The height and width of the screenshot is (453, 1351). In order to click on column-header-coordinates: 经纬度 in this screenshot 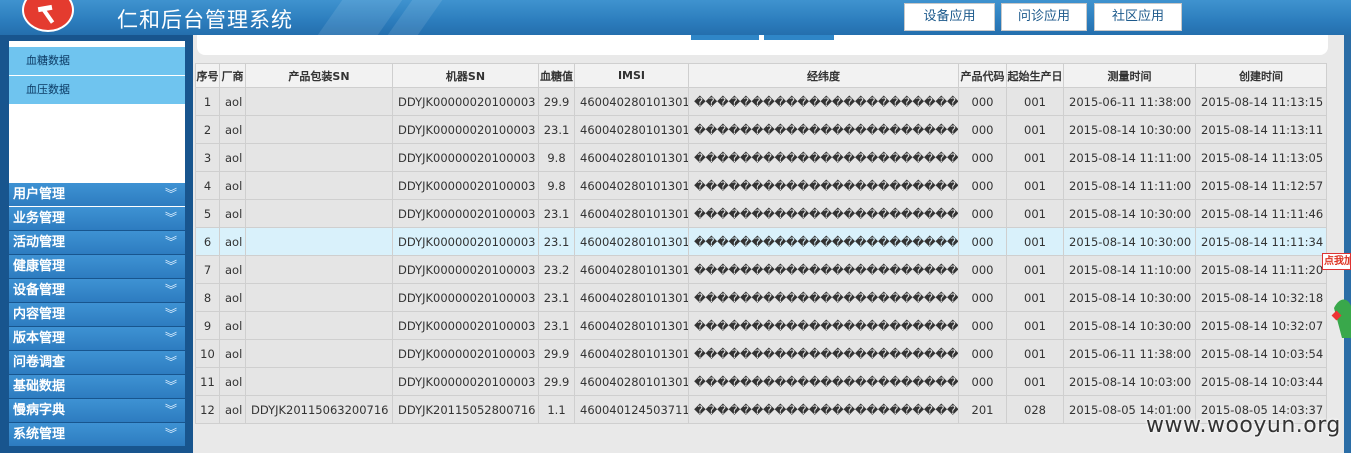, I will do `click(823, 75)`.